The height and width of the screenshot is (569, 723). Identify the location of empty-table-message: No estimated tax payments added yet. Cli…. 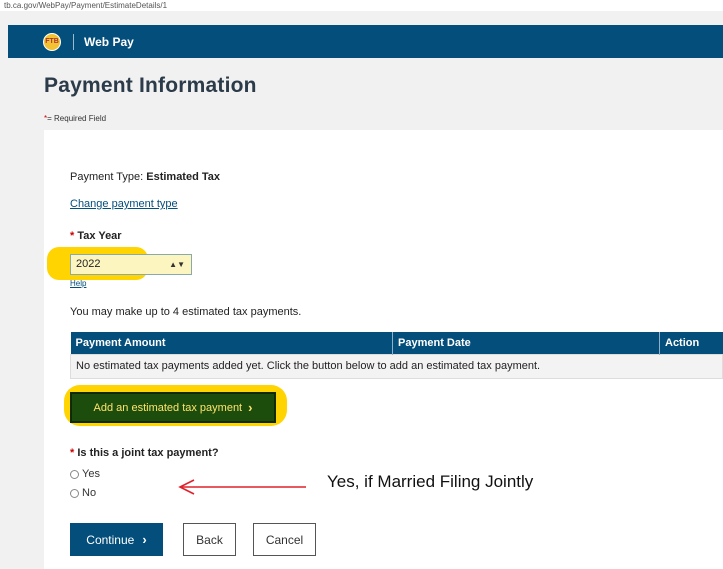
(396, 366).